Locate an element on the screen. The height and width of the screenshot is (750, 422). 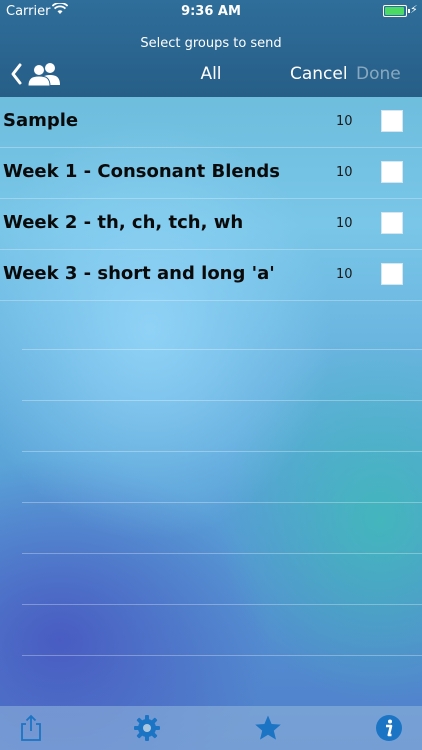
header-subtitle: Select groups to send is located at coordinates (211, 43).